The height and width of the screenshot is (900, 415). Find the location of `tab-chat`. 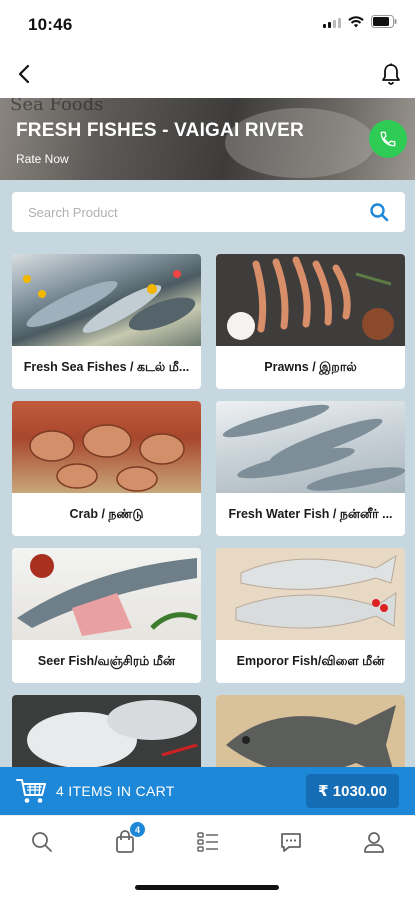

tab-chat is located at coordinates (291, 842).